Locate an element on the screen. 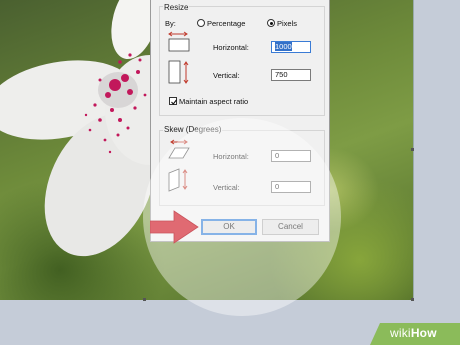 This screenshot has height=345, width=460. resize-horizontal-input: 1000 is located at coordinates (291, 47).